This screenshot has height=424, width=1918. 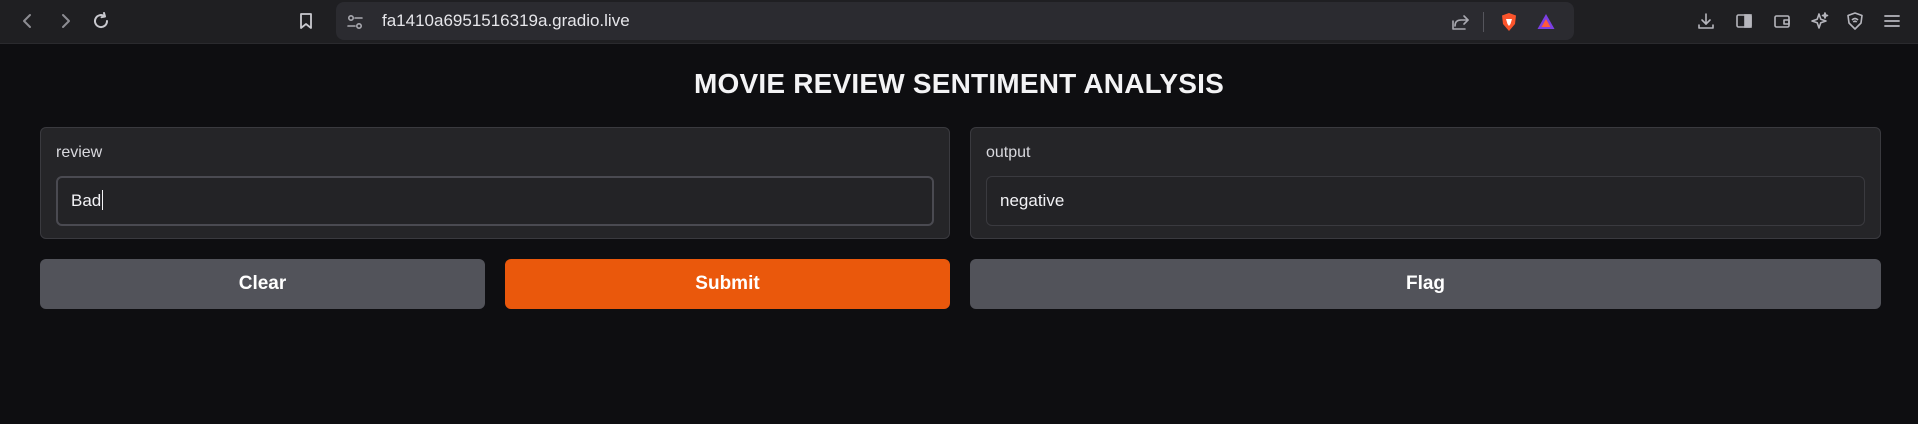 What do you see at coordinates (1483, 22) in the screenshot?
I see `separator` at bounding box center [1483, 22].